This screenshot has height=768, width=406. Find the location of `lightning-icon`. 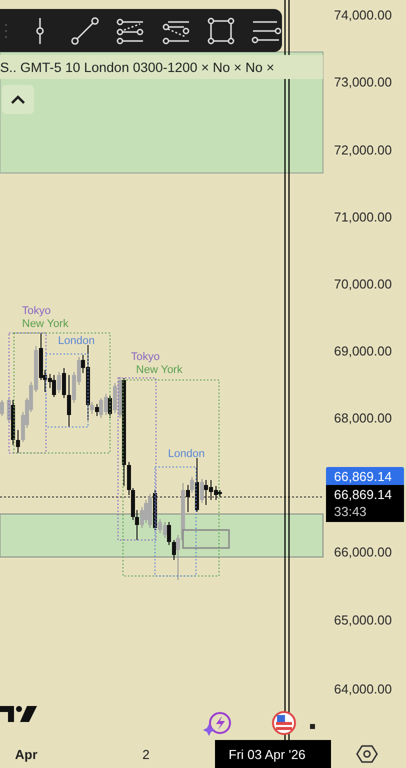

lightning-icon is located at coordinates (217, 724).